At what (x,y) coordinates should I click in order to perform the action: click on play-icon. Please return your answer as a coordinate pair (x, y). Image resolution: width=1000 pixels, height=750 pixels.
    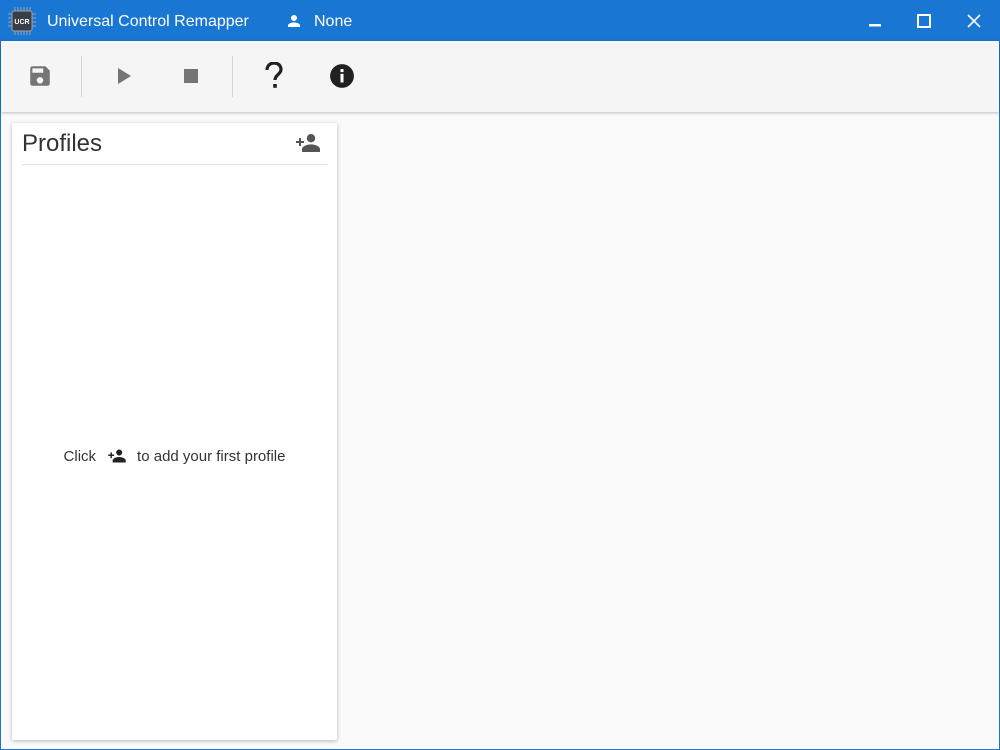
    Looking at the image, I should click on (124, 76).